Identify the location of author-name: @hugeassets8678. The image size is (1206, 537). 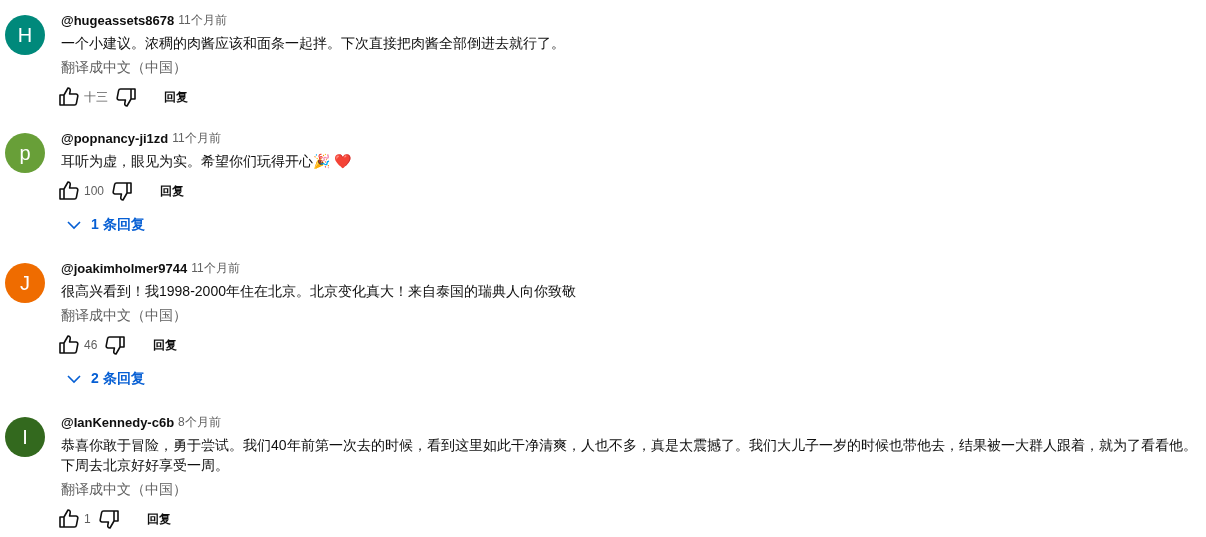
(118, 20).